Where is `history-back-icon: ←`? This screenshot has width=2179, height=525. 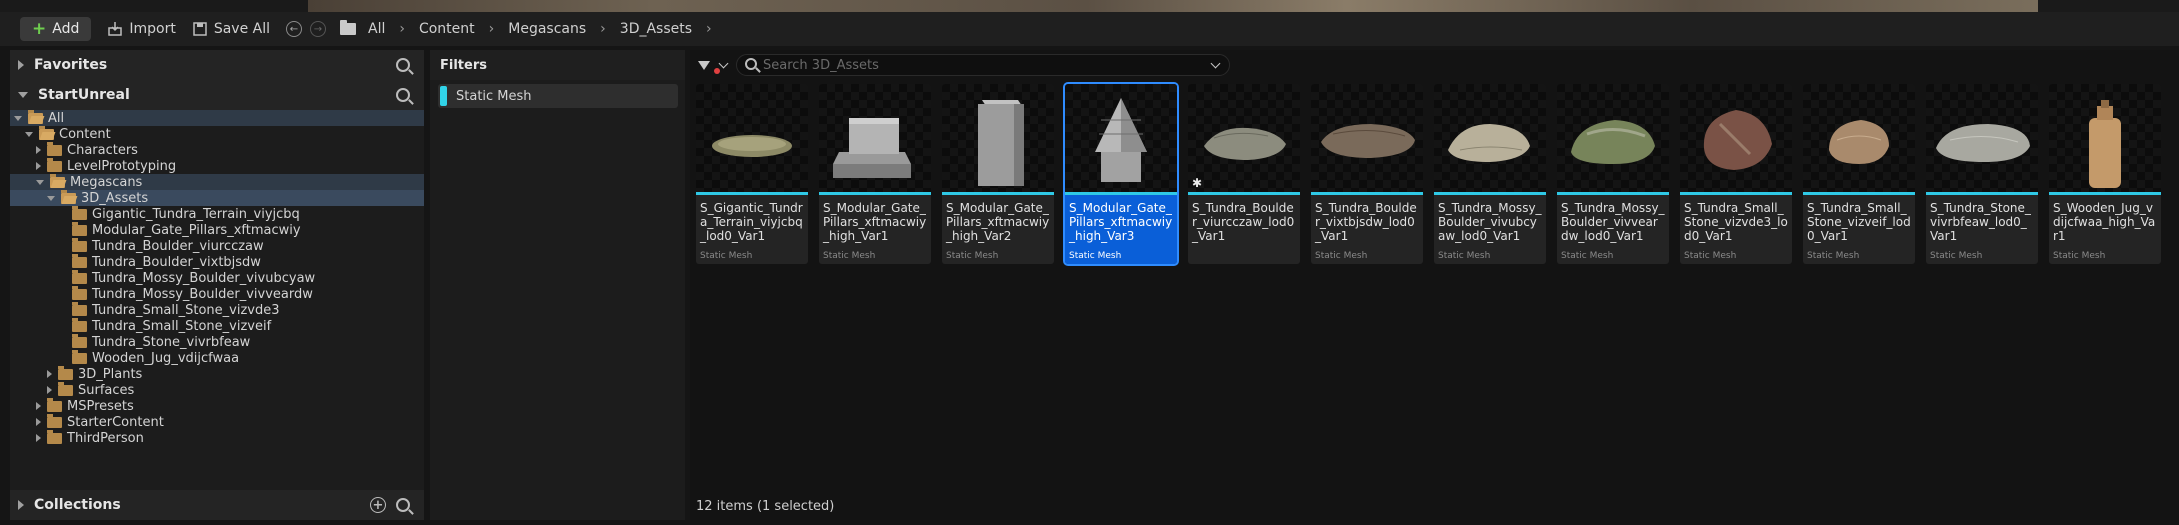
history-back-icon: ← is located at coordinates (294, 29).